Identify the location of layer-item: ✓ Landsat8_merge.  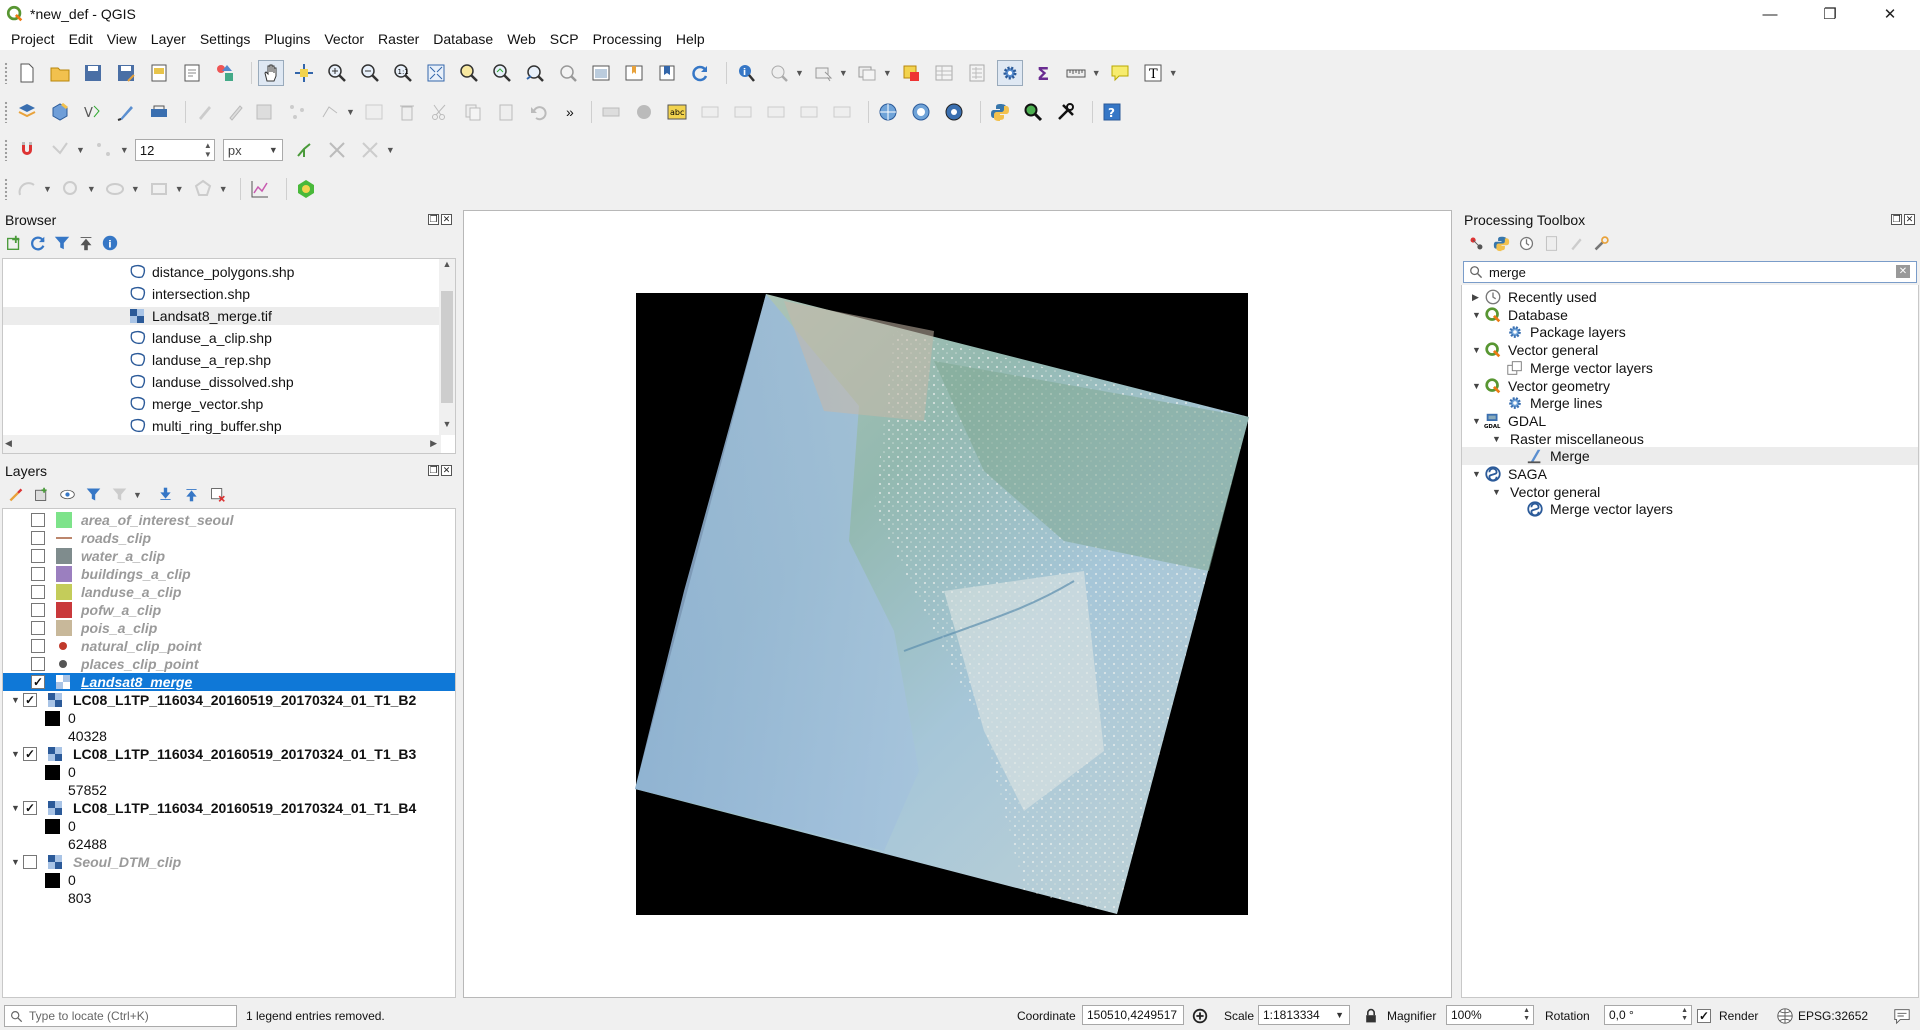
(229, 682).